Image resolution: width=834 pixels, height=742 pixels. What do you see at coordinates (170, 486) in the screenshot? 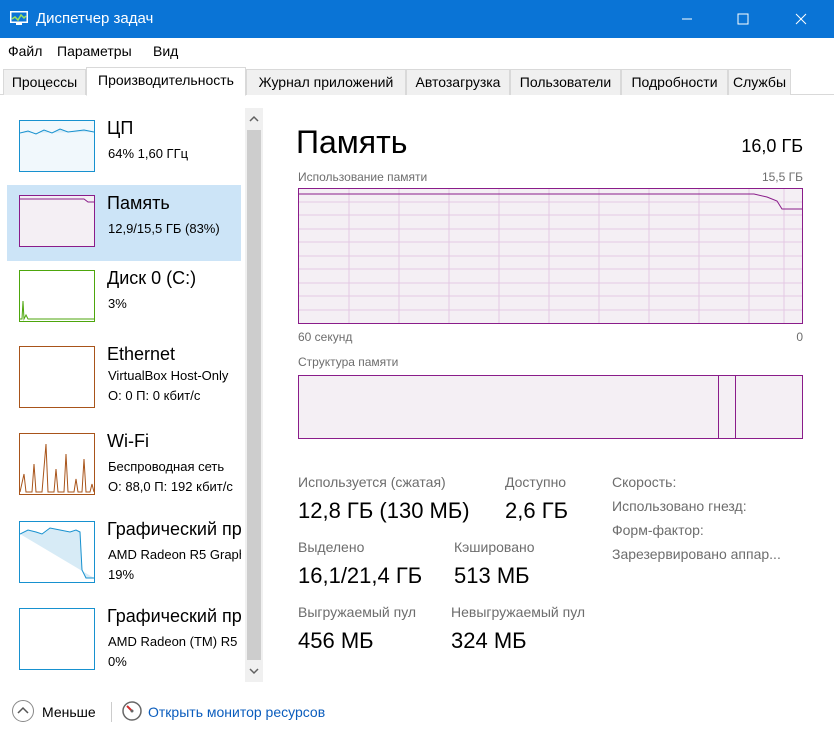
I see `sidebar-item-throughput: О: 88,0 П: 192 кбит/с` at bounding box center [170, 486].